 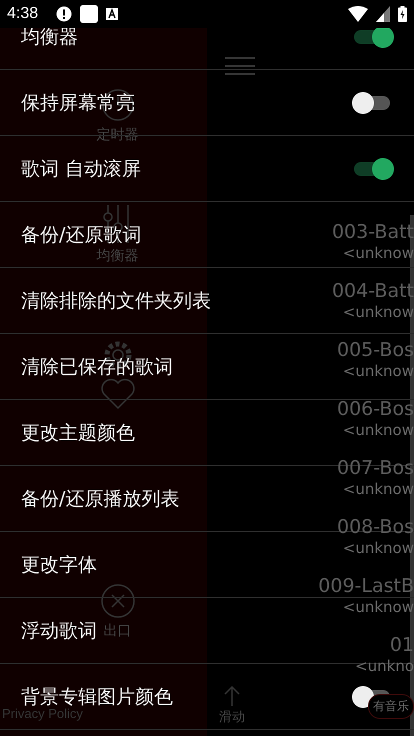 I want to click on drawer-label: 出口, so click(x=118, y=631).